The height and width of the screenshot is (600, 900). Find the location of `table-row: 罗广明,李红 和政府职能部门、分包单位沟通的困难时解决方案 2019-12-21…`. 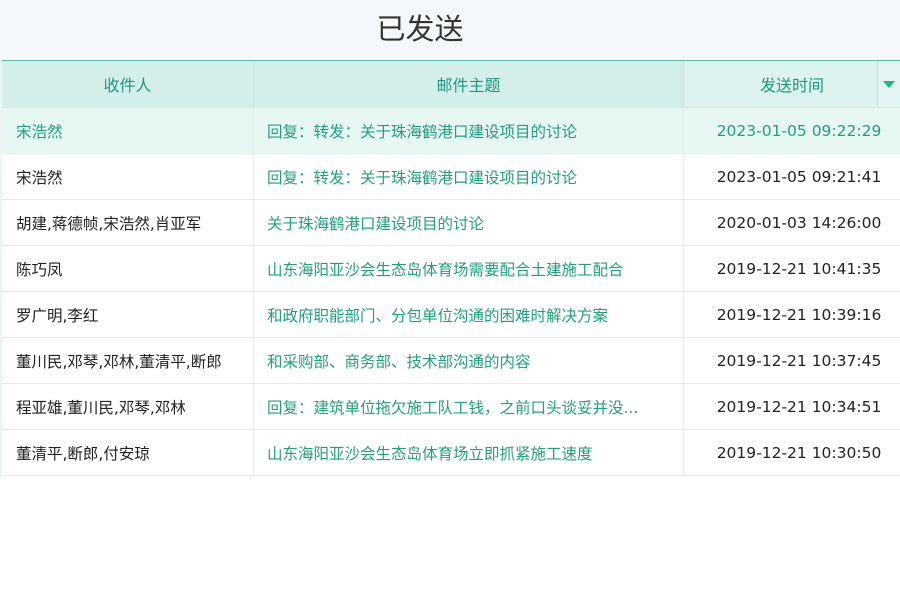

table-row: 罗广明,李红 和政府职能部门、分包单位沟通的困难时解决方案 2019-12-21… is located at coordinates (451, 315).